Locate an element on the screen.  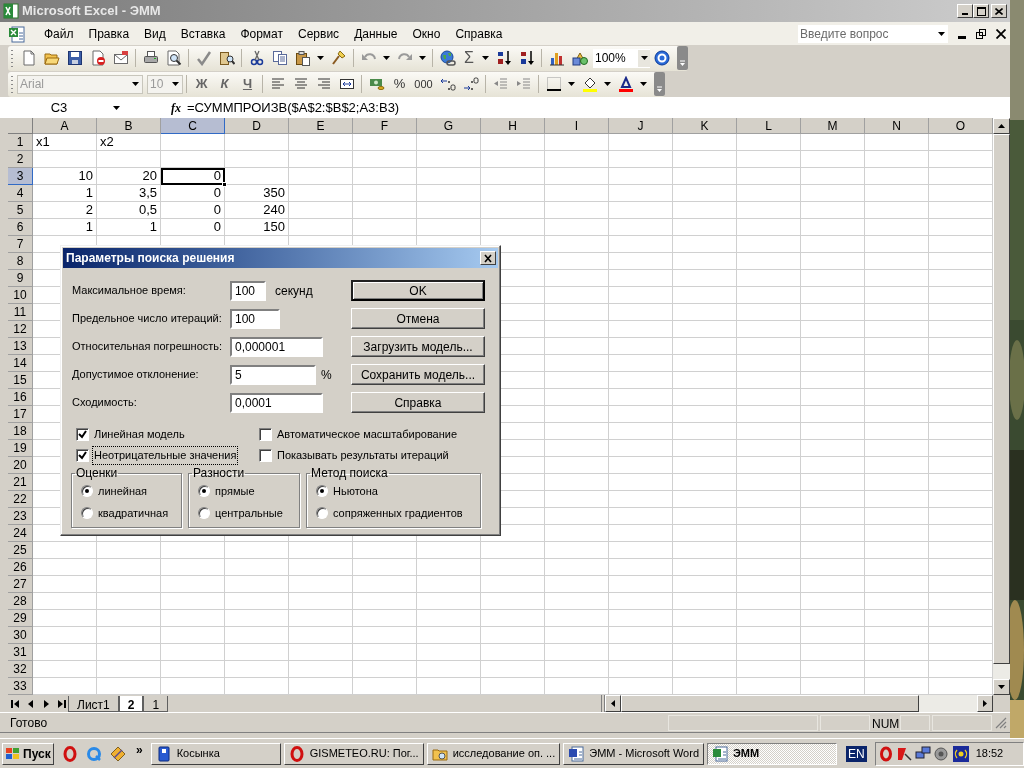
sort-ascending-icon is located at coordinates (503, 58).